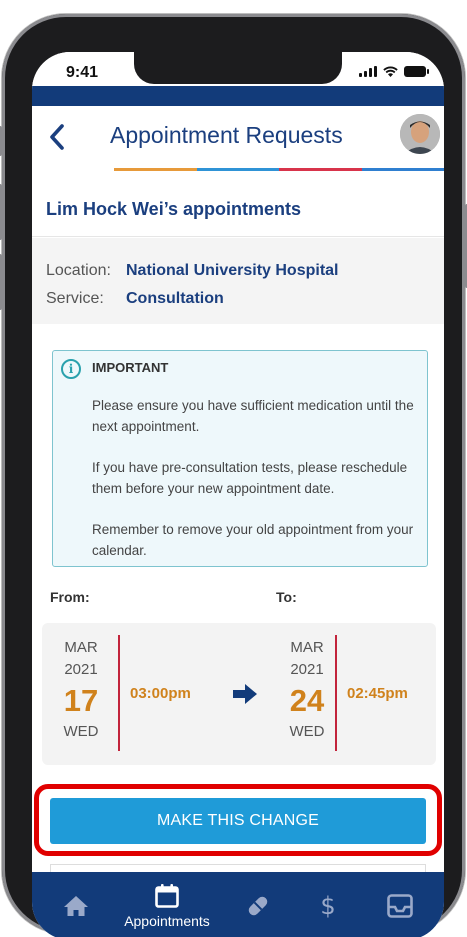 The image size is (467, 937). I want to click on from-day: 17, so click(81, 700).